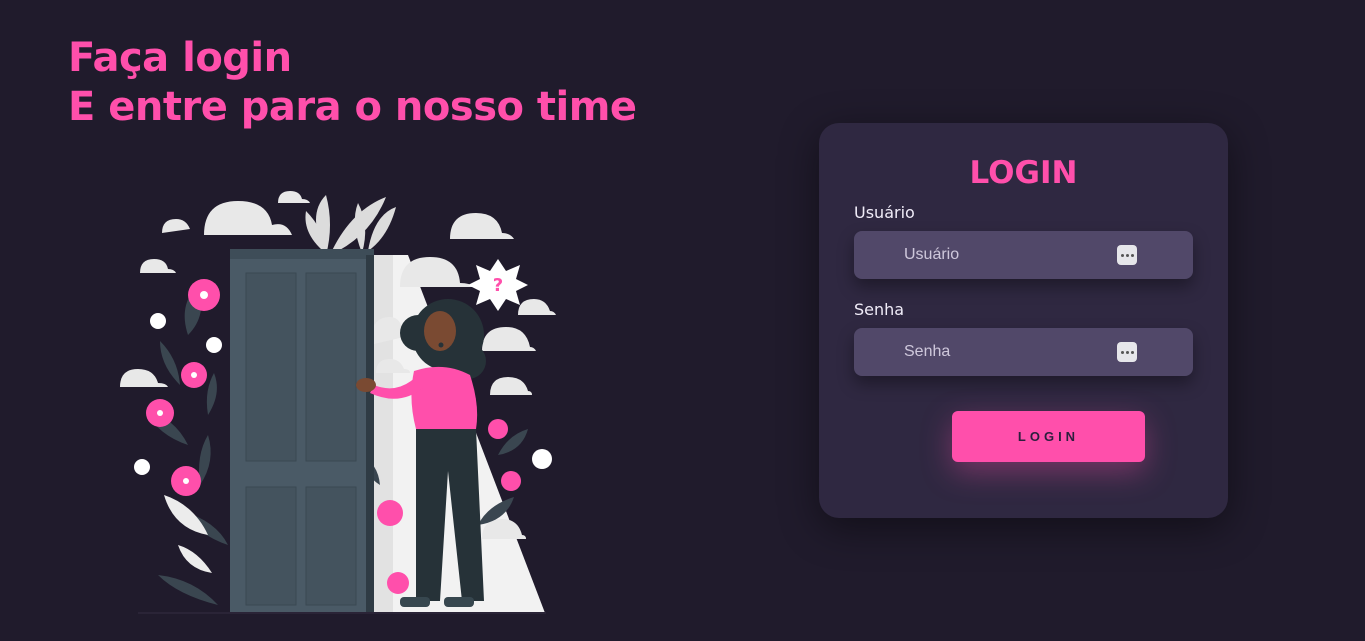 The image size is (1365, 641). What do you see at coordinates (498, 285) in the screenshot?
I see `question-mark: ?` at bounding box center [498, 285].